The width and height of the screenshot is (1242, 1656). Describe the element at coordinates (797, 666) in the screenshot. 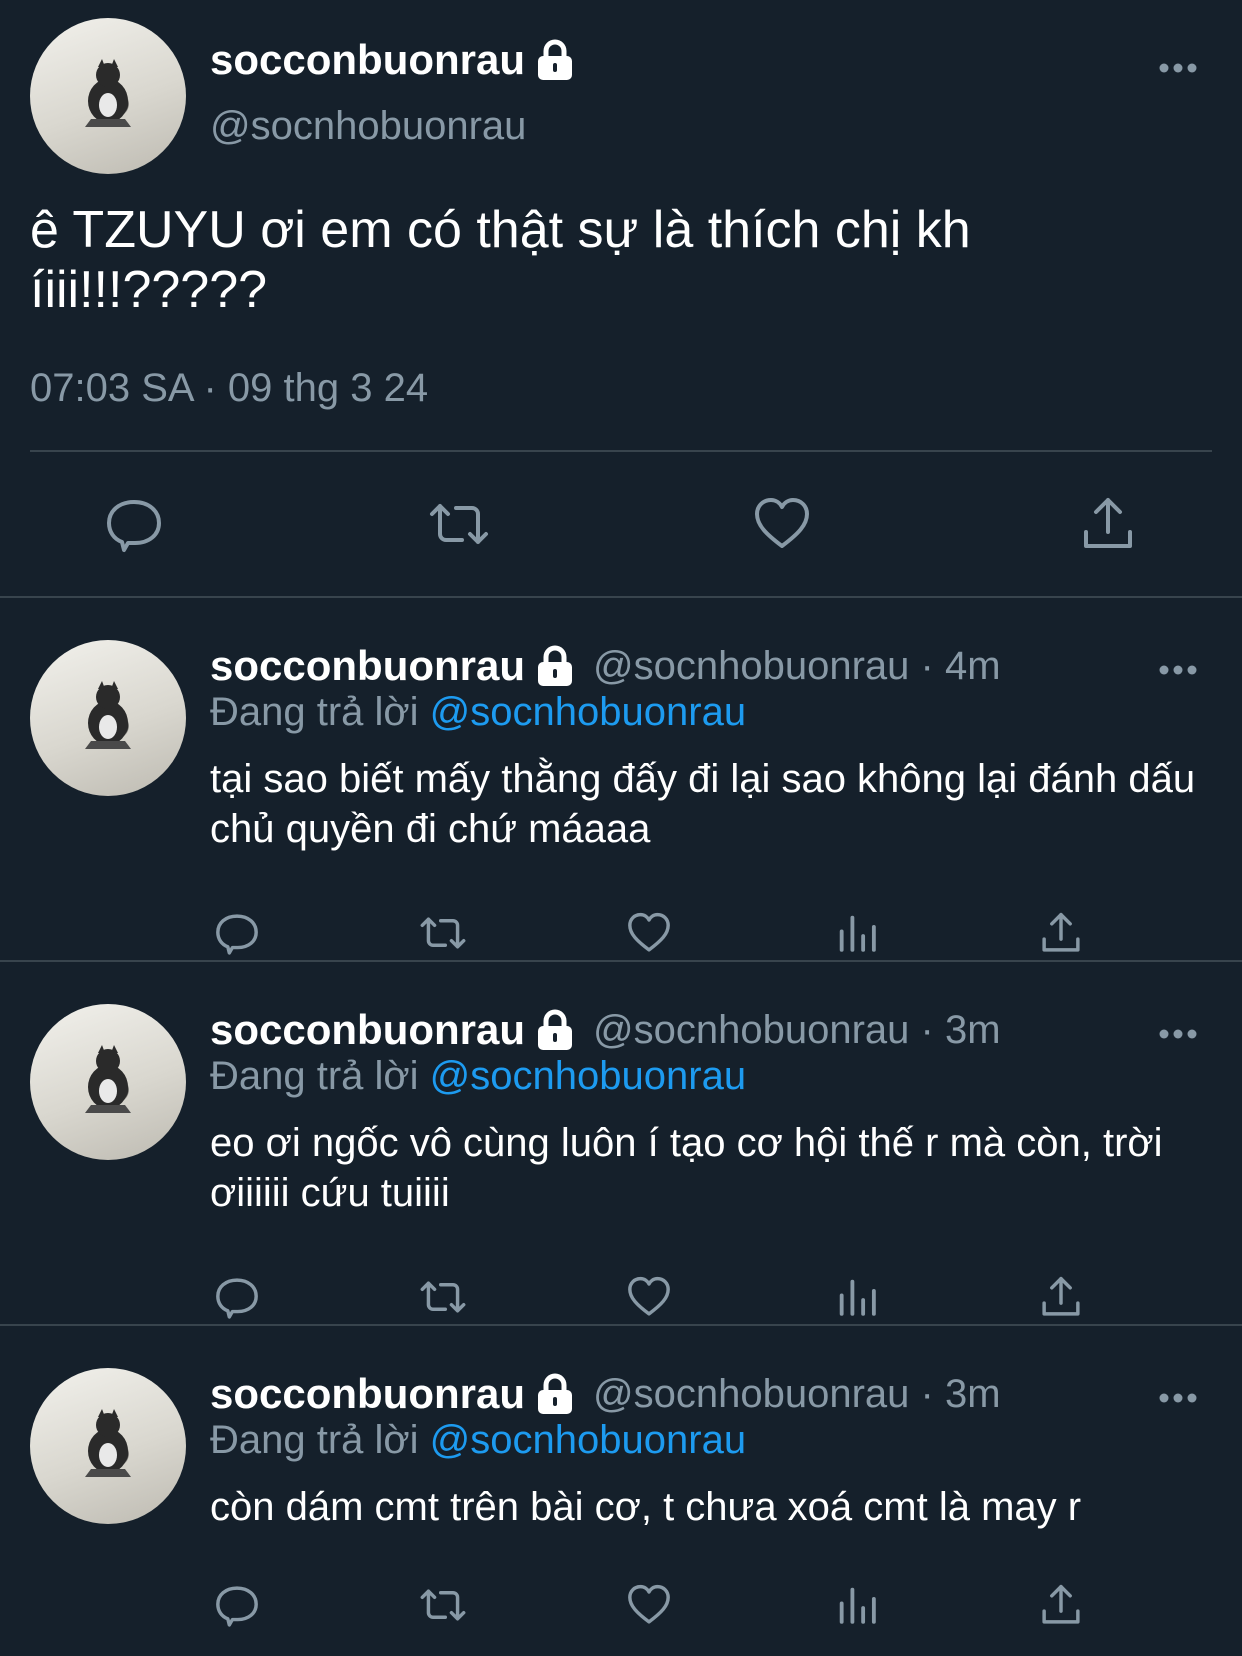

I see `handle-and-time: @socnhobuonrau · 4m` at that location.